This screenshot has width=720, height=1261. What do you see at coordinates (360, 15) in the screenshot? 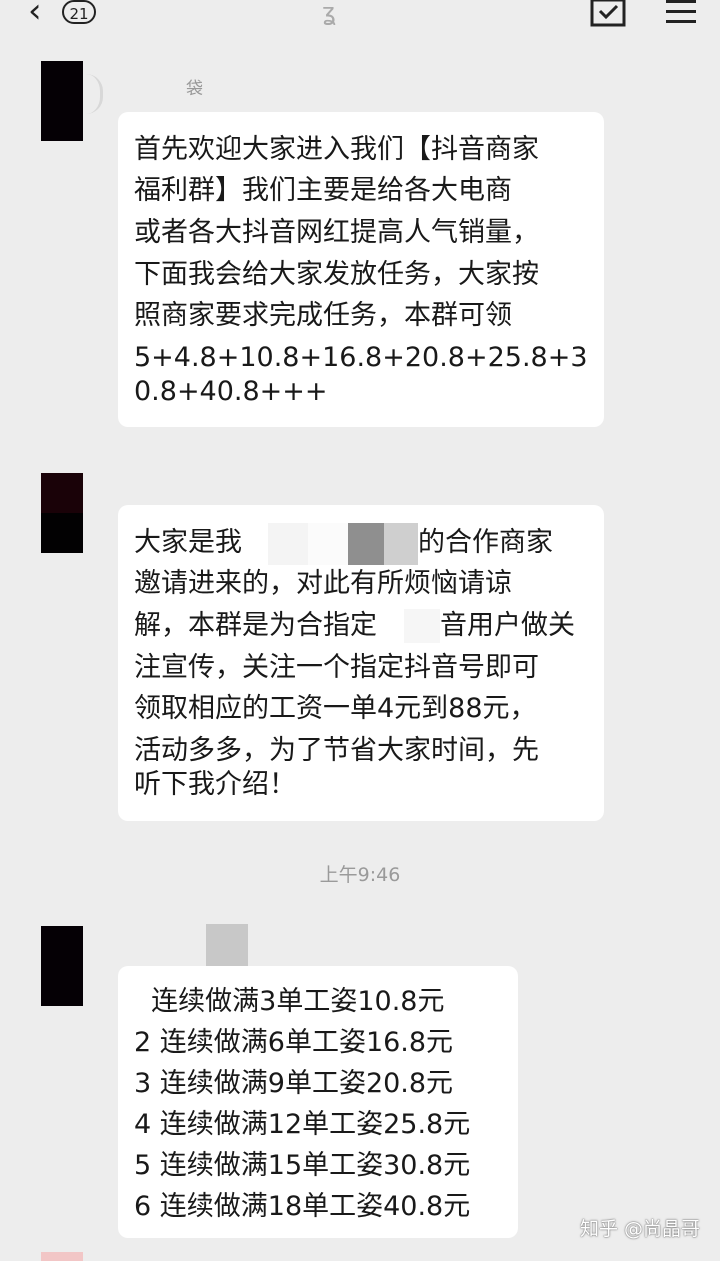
I see `top-navigation-bar: ‹ 21 ʓ` at bounding box center [360, 15].